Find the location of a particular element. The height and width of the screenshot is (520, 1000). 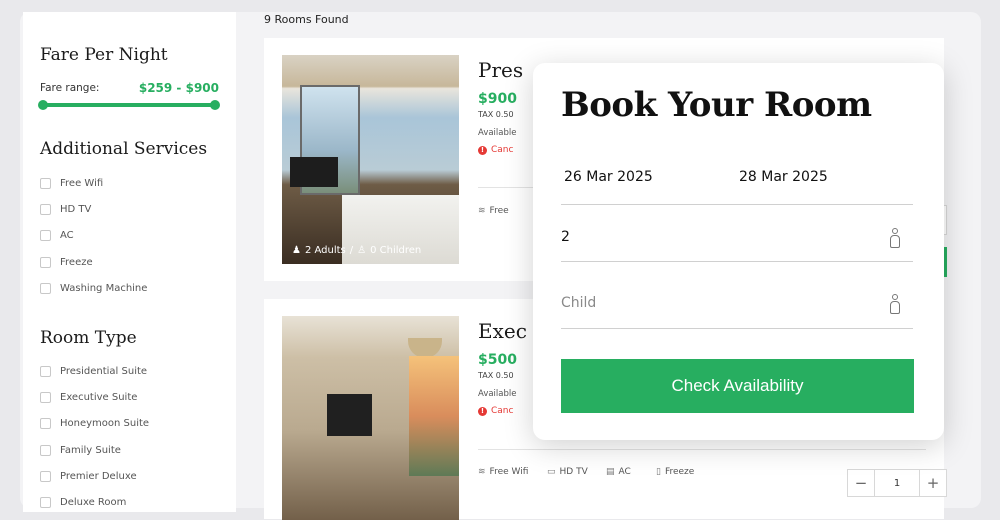

fare-range-label: Fare range: is located at coordinates (70, 88).